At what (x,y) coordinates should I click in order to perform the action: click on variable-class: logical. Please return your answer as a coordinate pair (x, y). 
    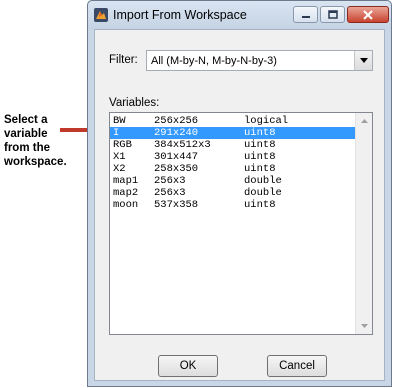
    Looking at the image, I should click on (266, 121).